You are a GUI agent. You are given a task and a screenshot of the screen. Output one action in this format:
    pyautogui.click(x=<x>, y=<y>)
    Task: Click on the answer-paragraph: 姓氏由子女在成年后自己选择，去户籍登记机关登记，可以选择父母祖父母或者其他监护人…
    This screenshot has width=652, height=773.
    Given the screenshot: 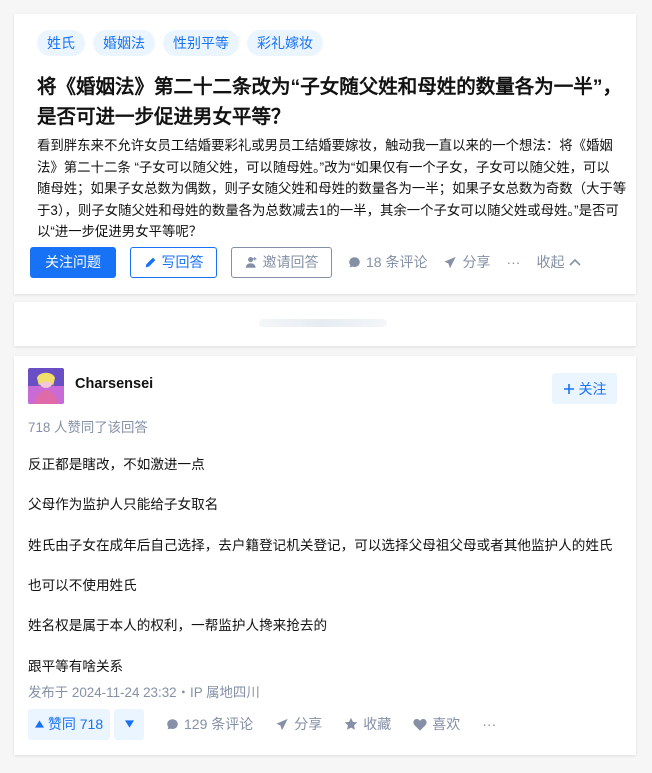 What is the action you would take?
    pyautogui.click(x=320, y=545)
    